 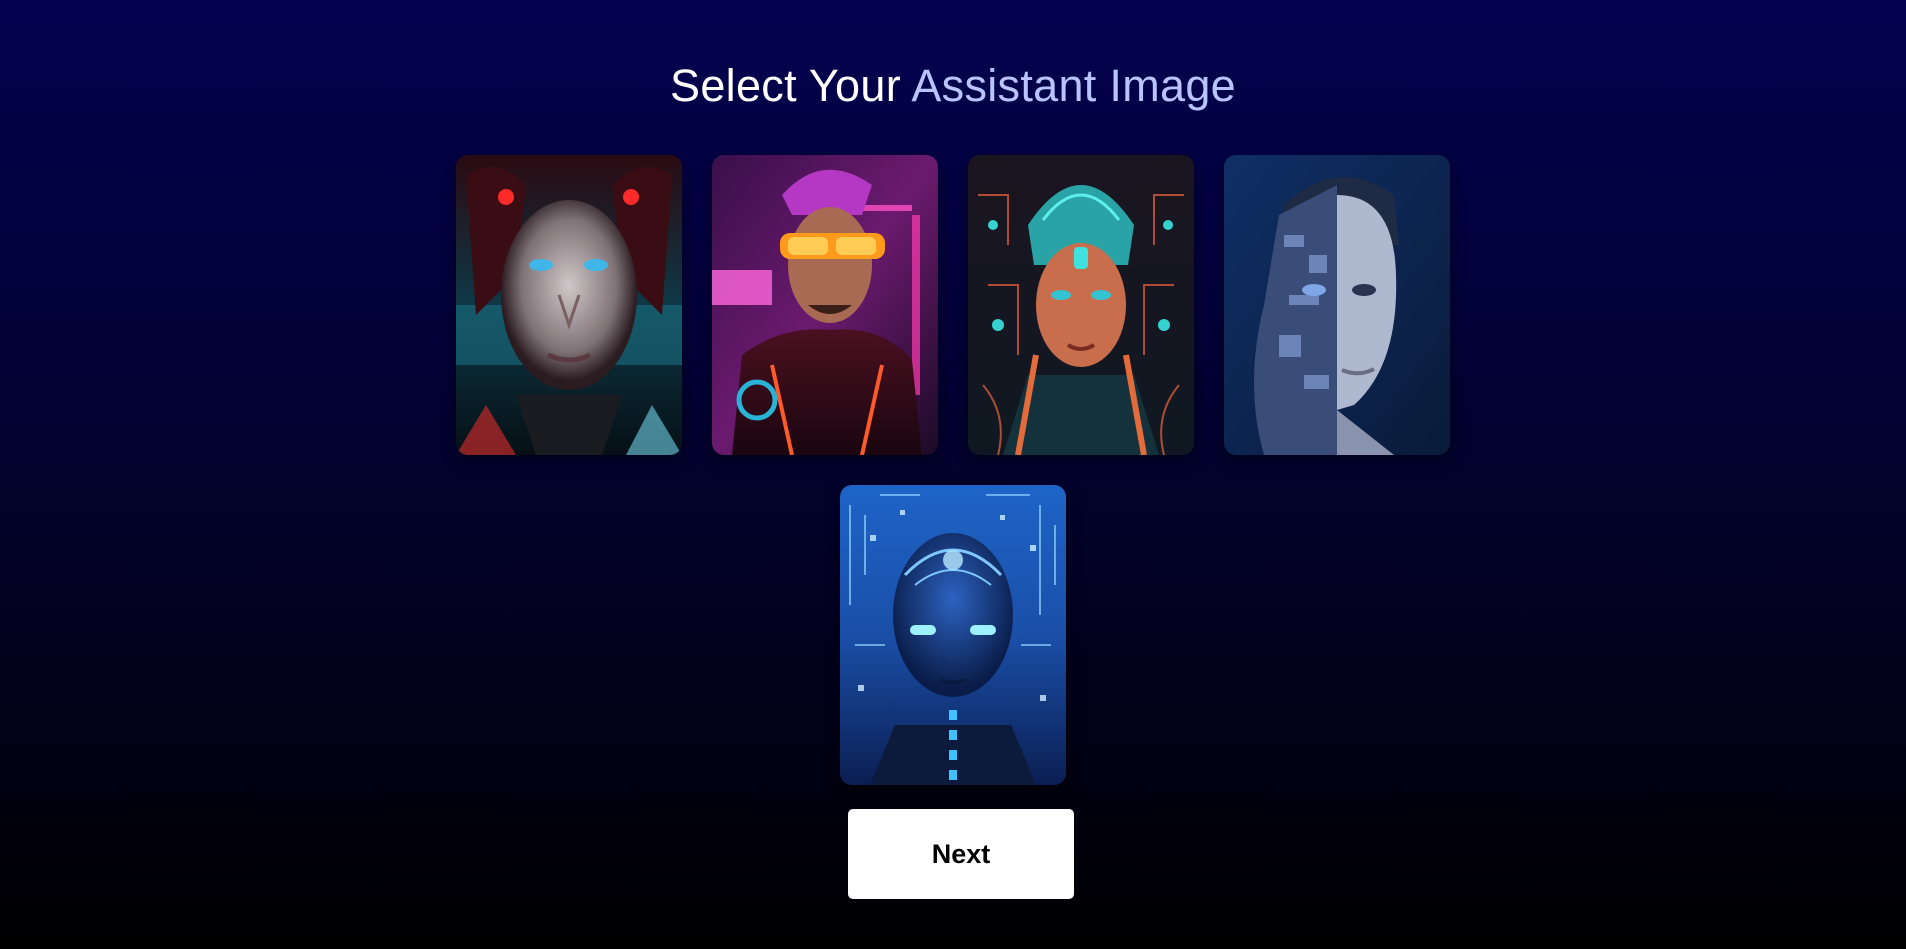 What do you see at coordinates (791, 85) in the screenshot?
I see `title-prefix: Select Your` at bounding box center [791, 85].